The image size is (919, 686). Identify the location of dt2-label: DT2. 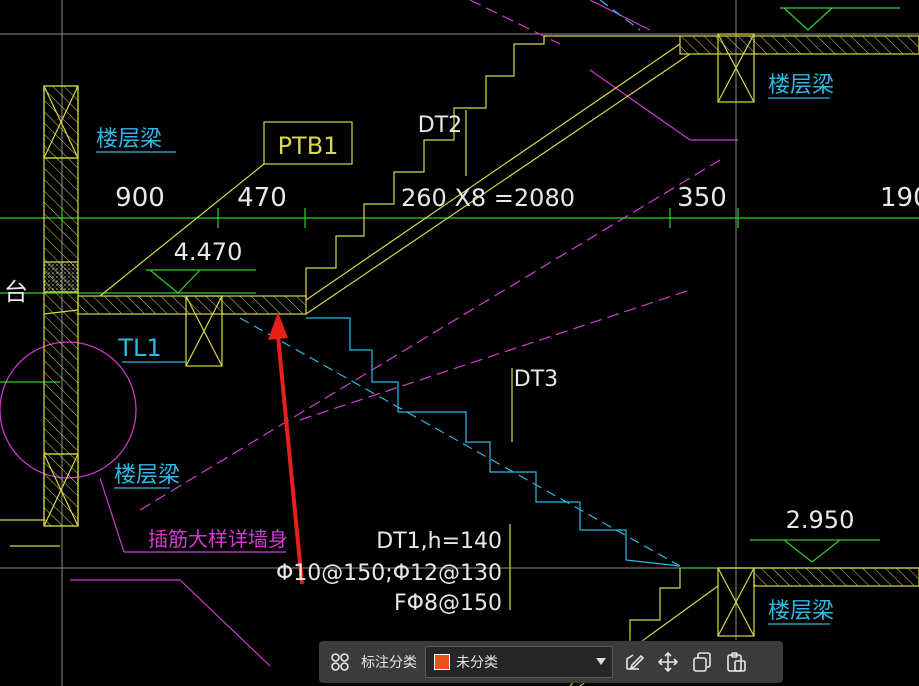
(440, 125).